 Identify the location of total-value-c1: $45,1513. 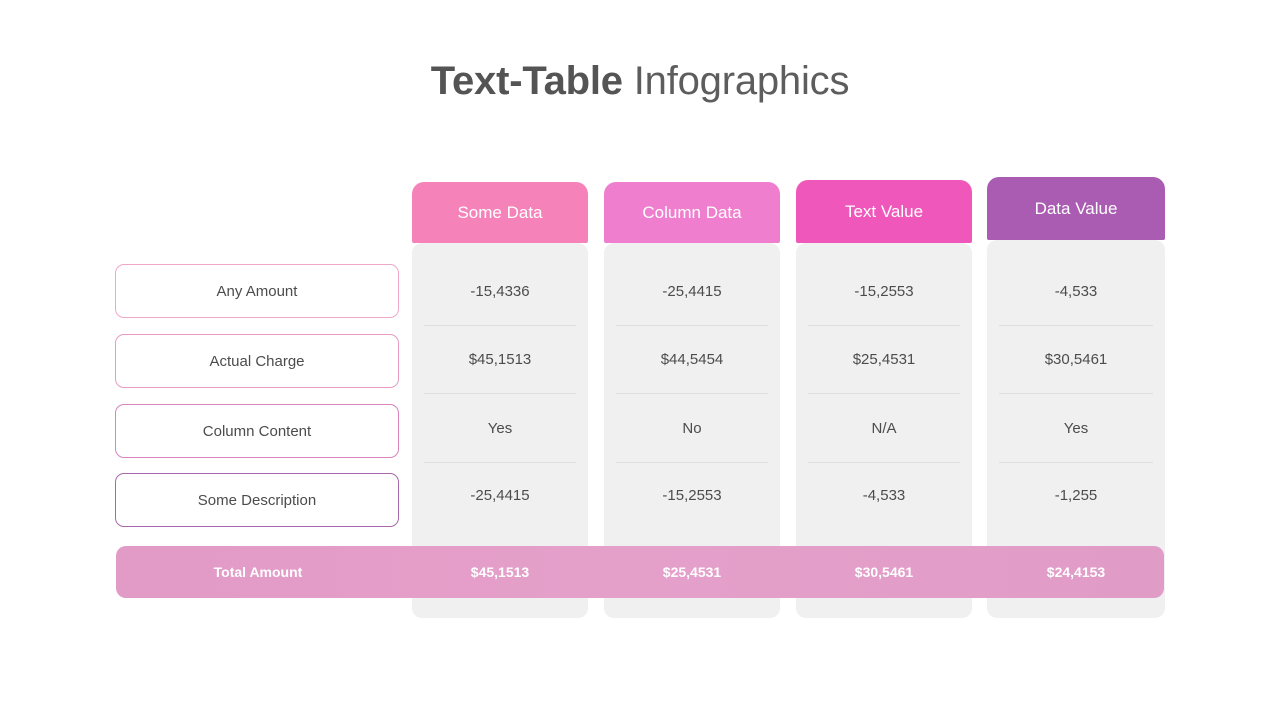
(500, 572).